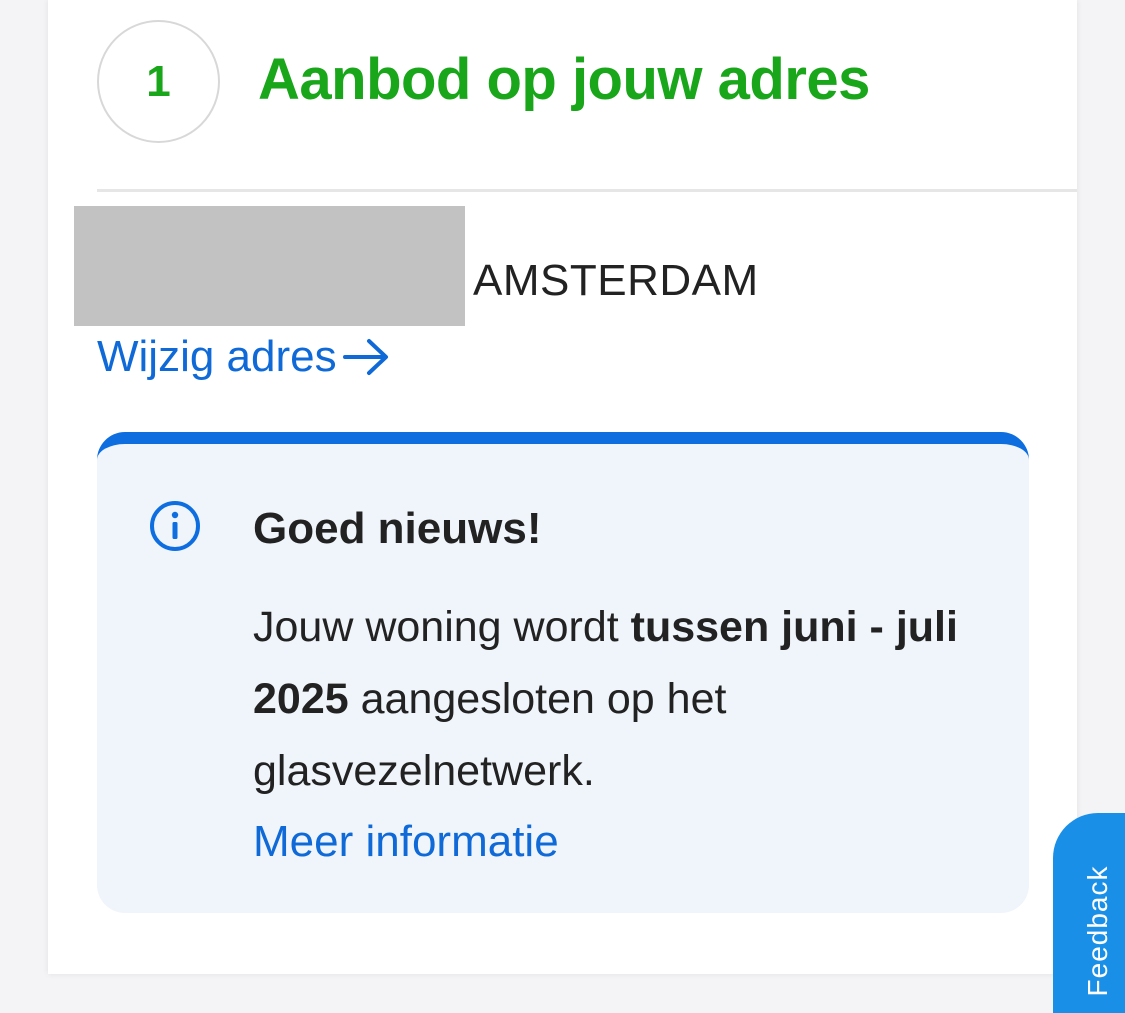 Image resolution: width=1125 pixels, height=1013 pixels. What do you see at coordinates (217, 356) in the screenshot?
I see `change-address-label: Wijzig adres` at bounding box center [217, 356].